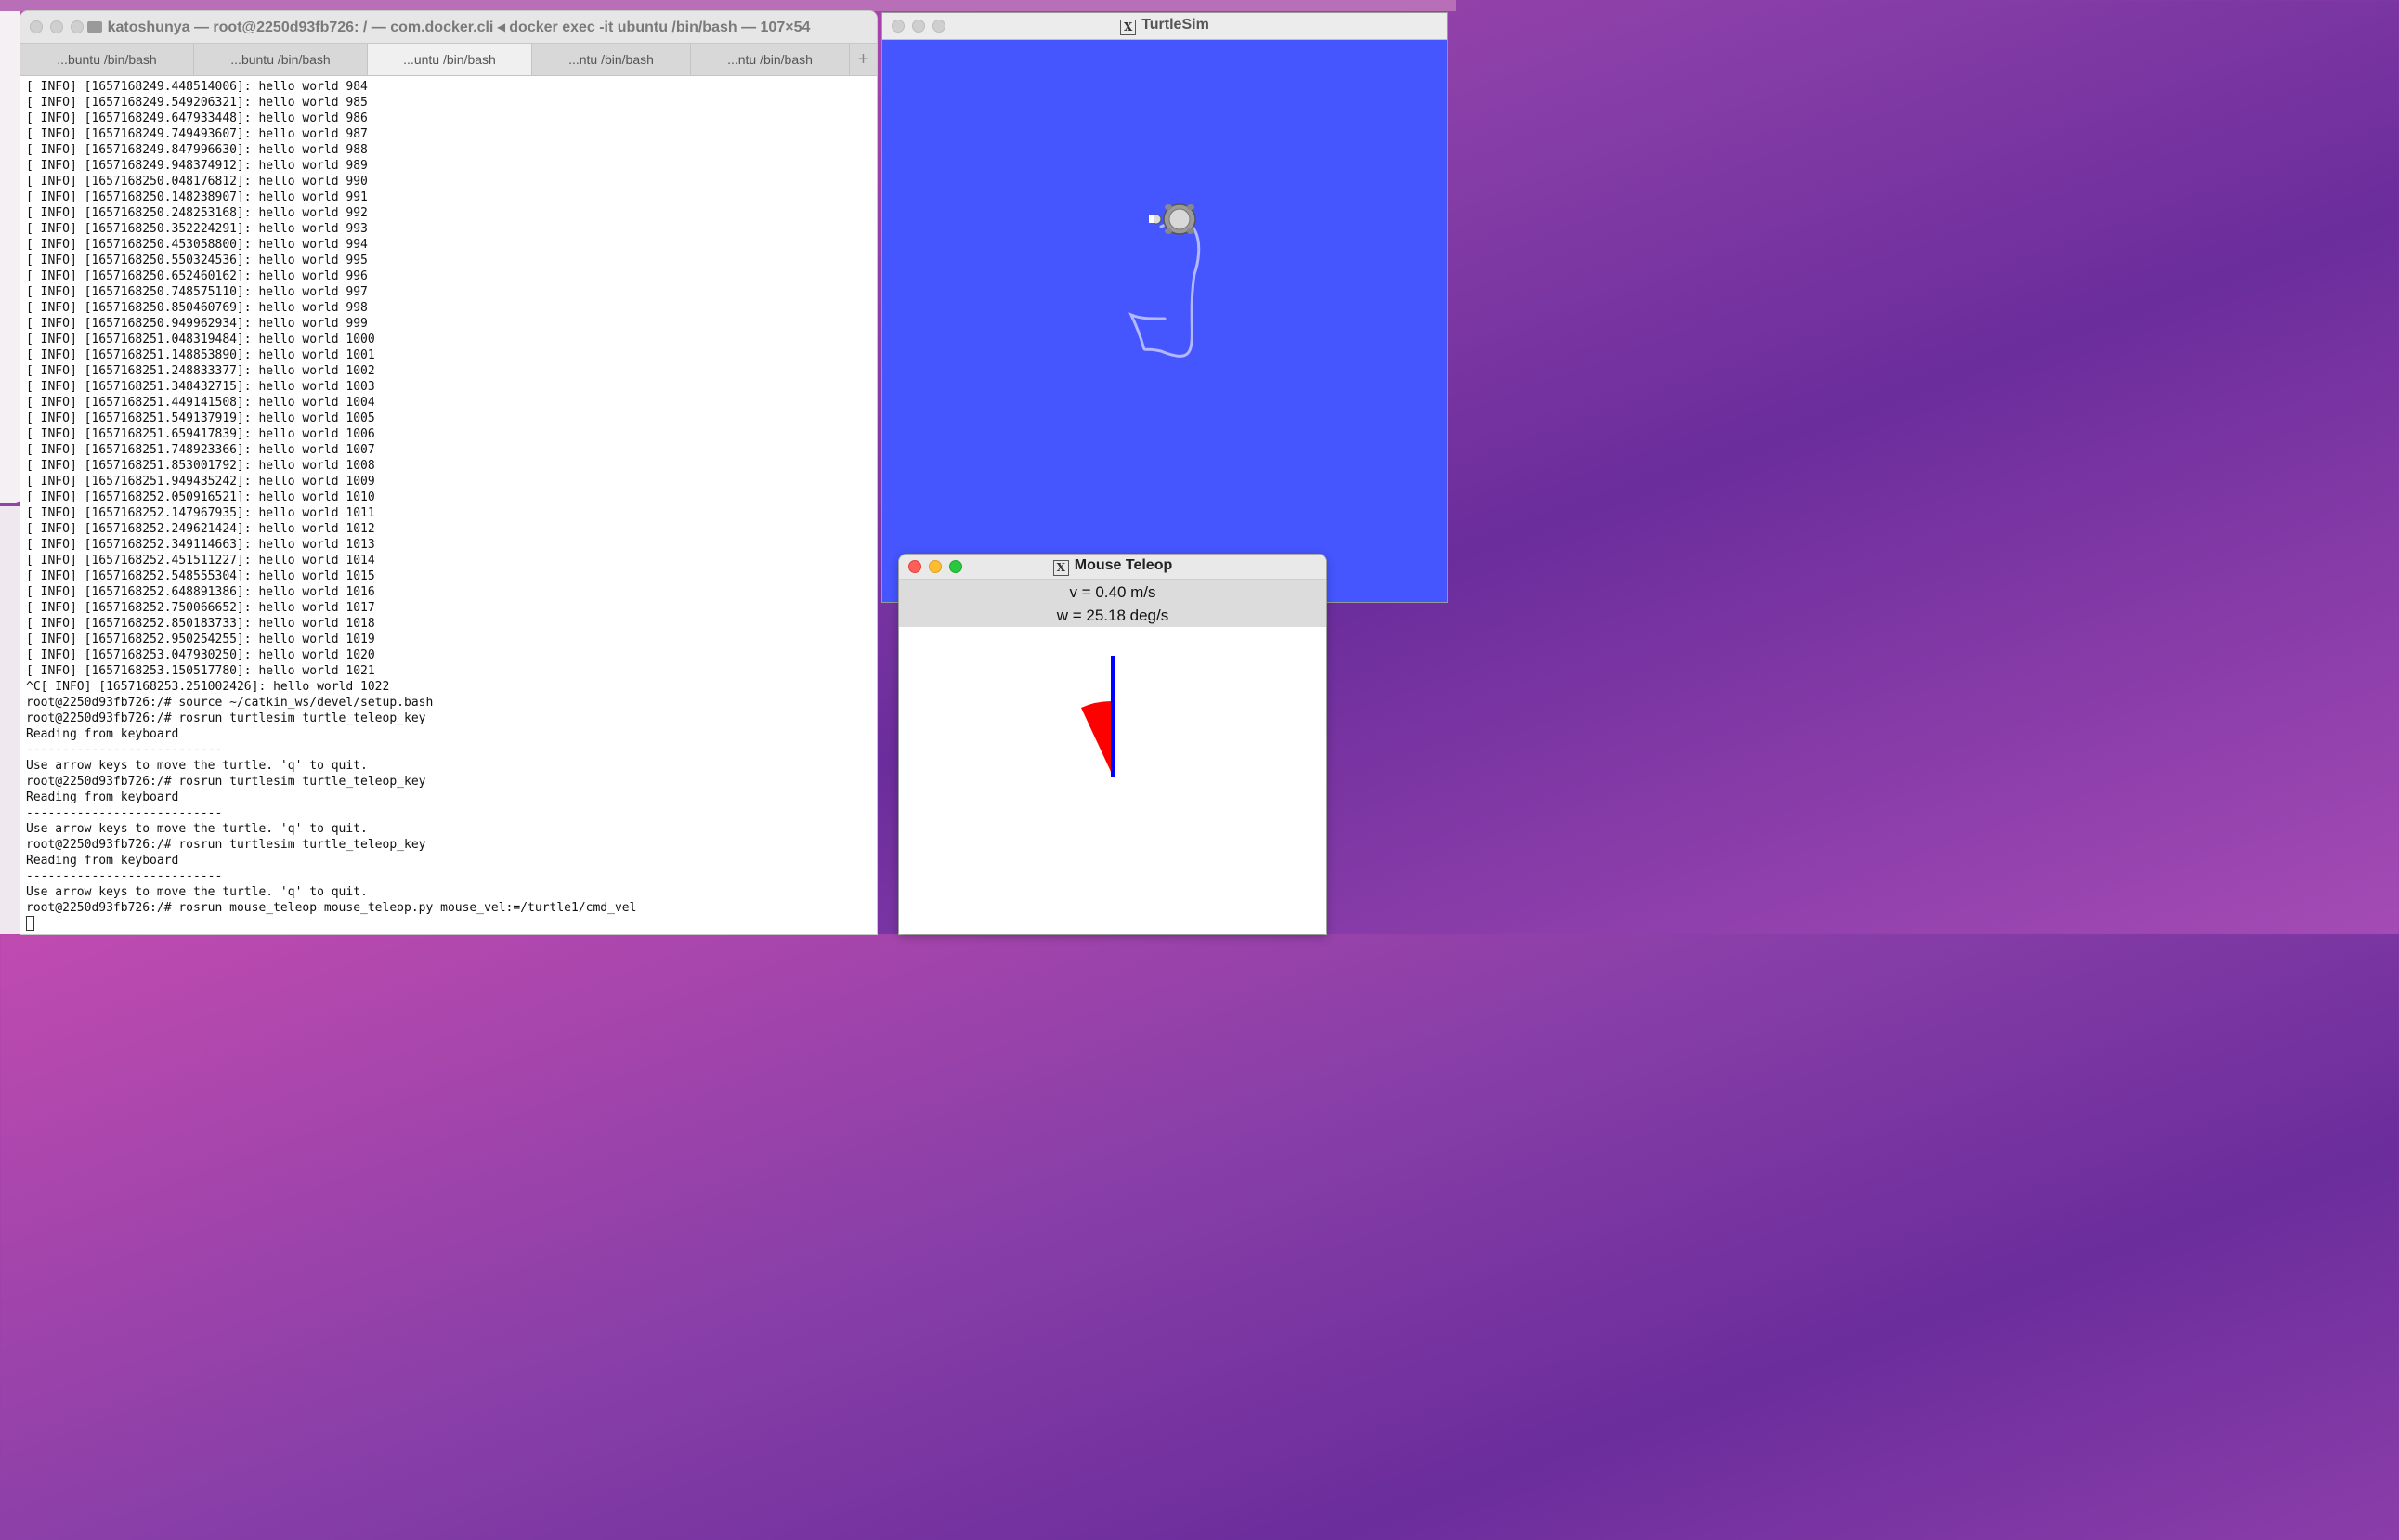 Image resolution: width=2399 pixels, height=1540 pixels. I want to click on velocity-readouts: v = 0.40 m/s w = 25.18 deg/s, so click(1112, 604).